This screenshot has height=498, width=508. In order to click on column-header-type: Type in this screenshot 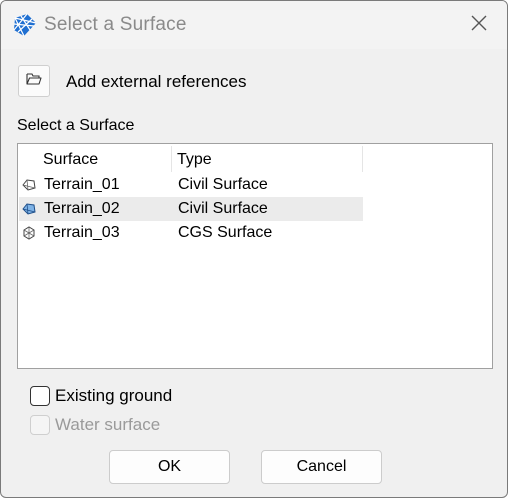, I will do `click(194, 160)`.